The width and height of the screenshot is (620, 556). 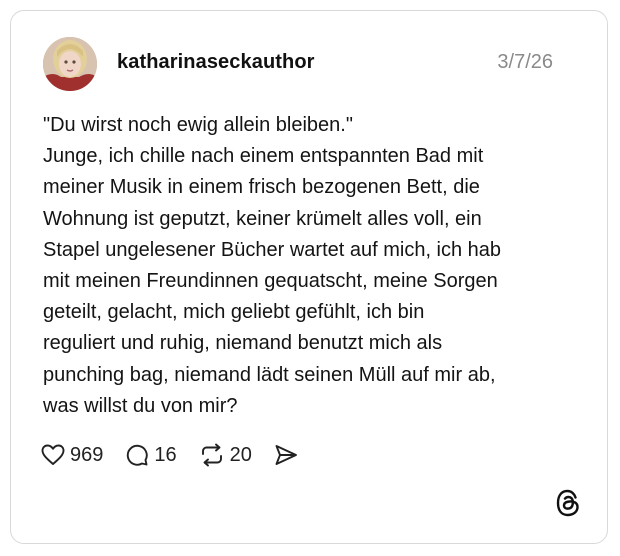 What do you see at coordinates (151, 455) in the screenshot?
I see `reply-button: 16` at bounding box center [151, 455].